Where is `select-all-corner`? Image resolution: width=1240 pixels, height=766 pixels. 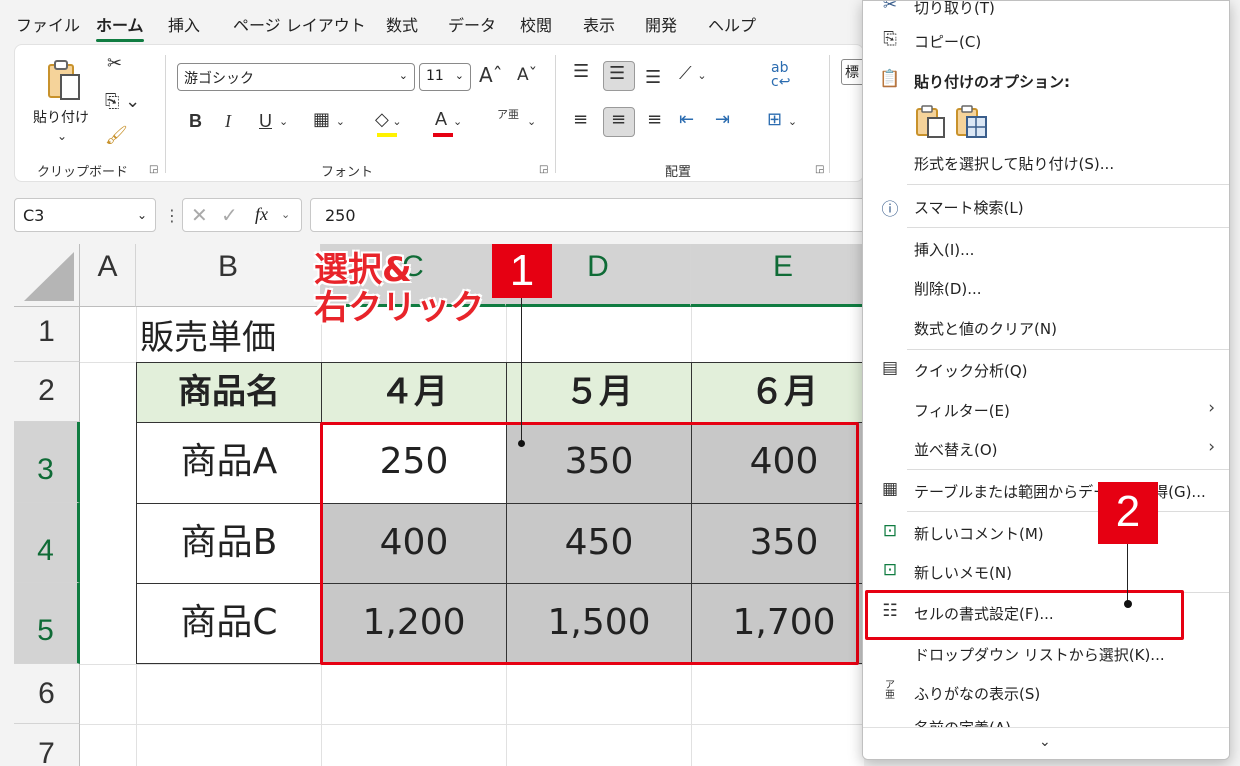
select-all-corner is located at coordinates (47, 275).